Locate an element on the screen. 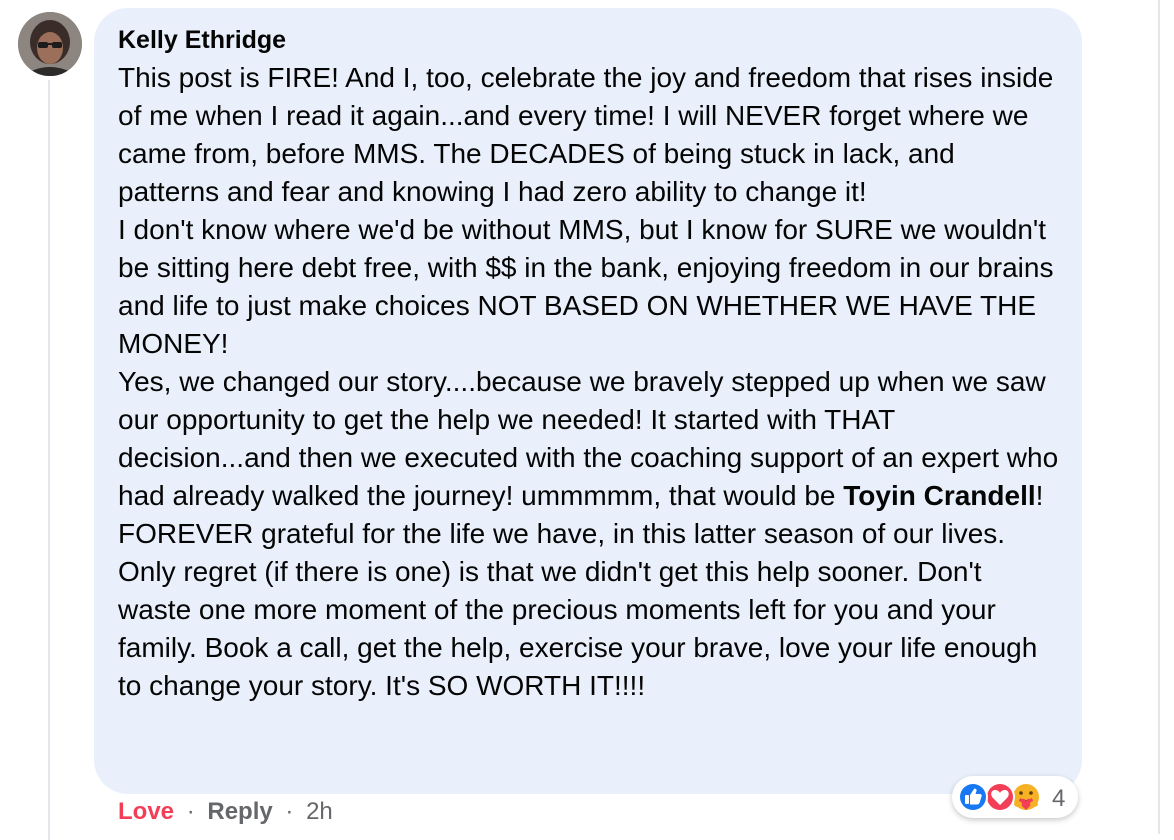 Image resolution: width=1174 pixels, height=840 pixels. comment-timestamp: 2h is located at coordinates (319, 811).